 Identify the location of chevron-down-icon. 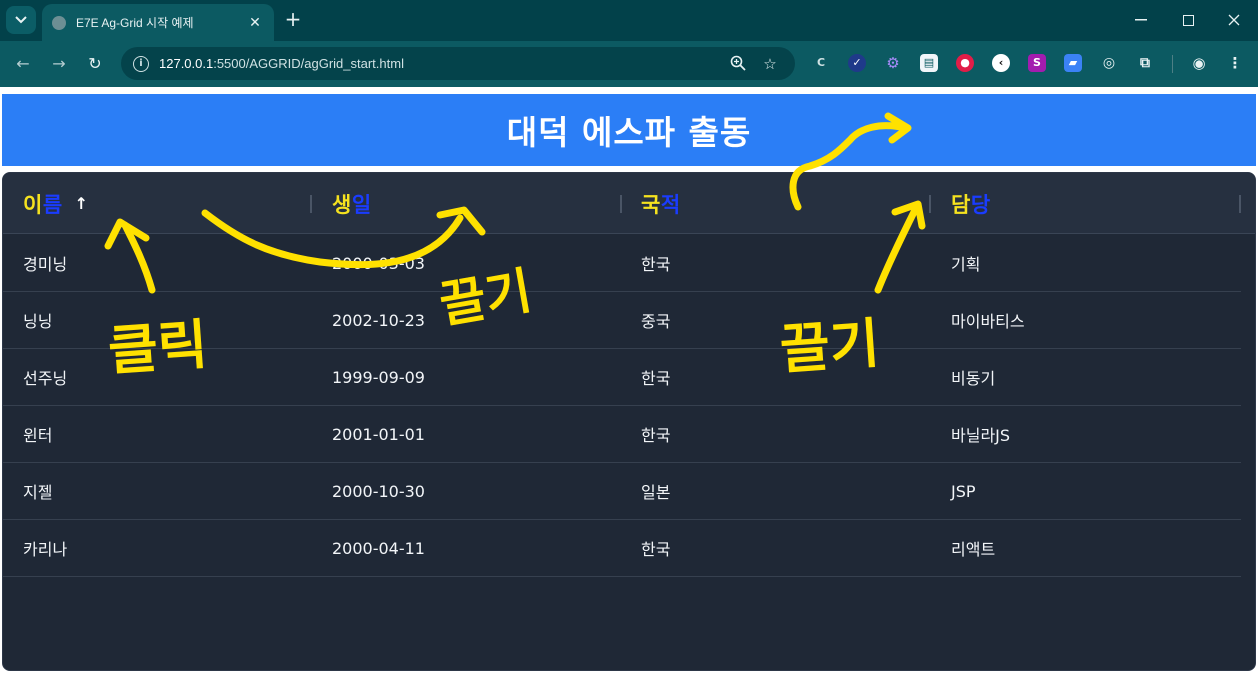
(21, 20).